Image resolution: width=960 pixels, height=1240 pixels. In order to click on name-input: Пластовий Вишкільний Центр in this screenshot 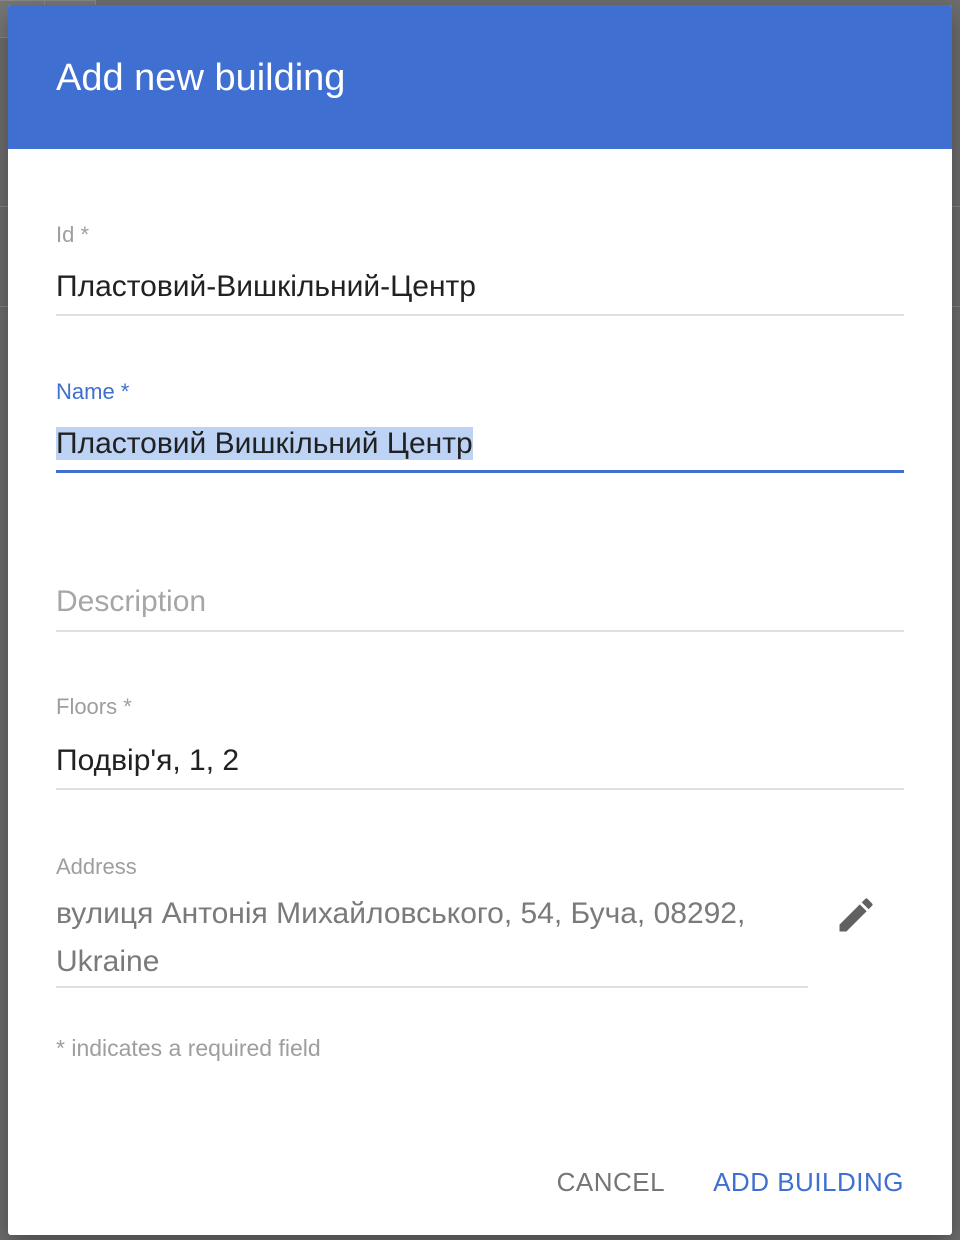, I will do `click(264, 444)`.